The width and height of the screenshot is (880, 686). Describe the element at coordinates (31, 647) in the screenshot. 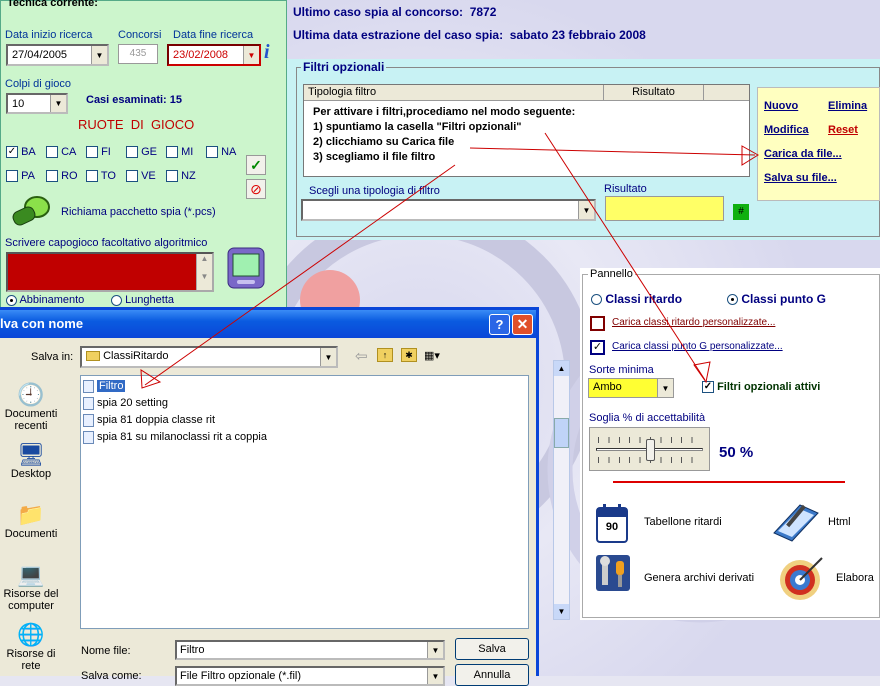

I see `place-4: 🌐 Risorse di rete` at that location.